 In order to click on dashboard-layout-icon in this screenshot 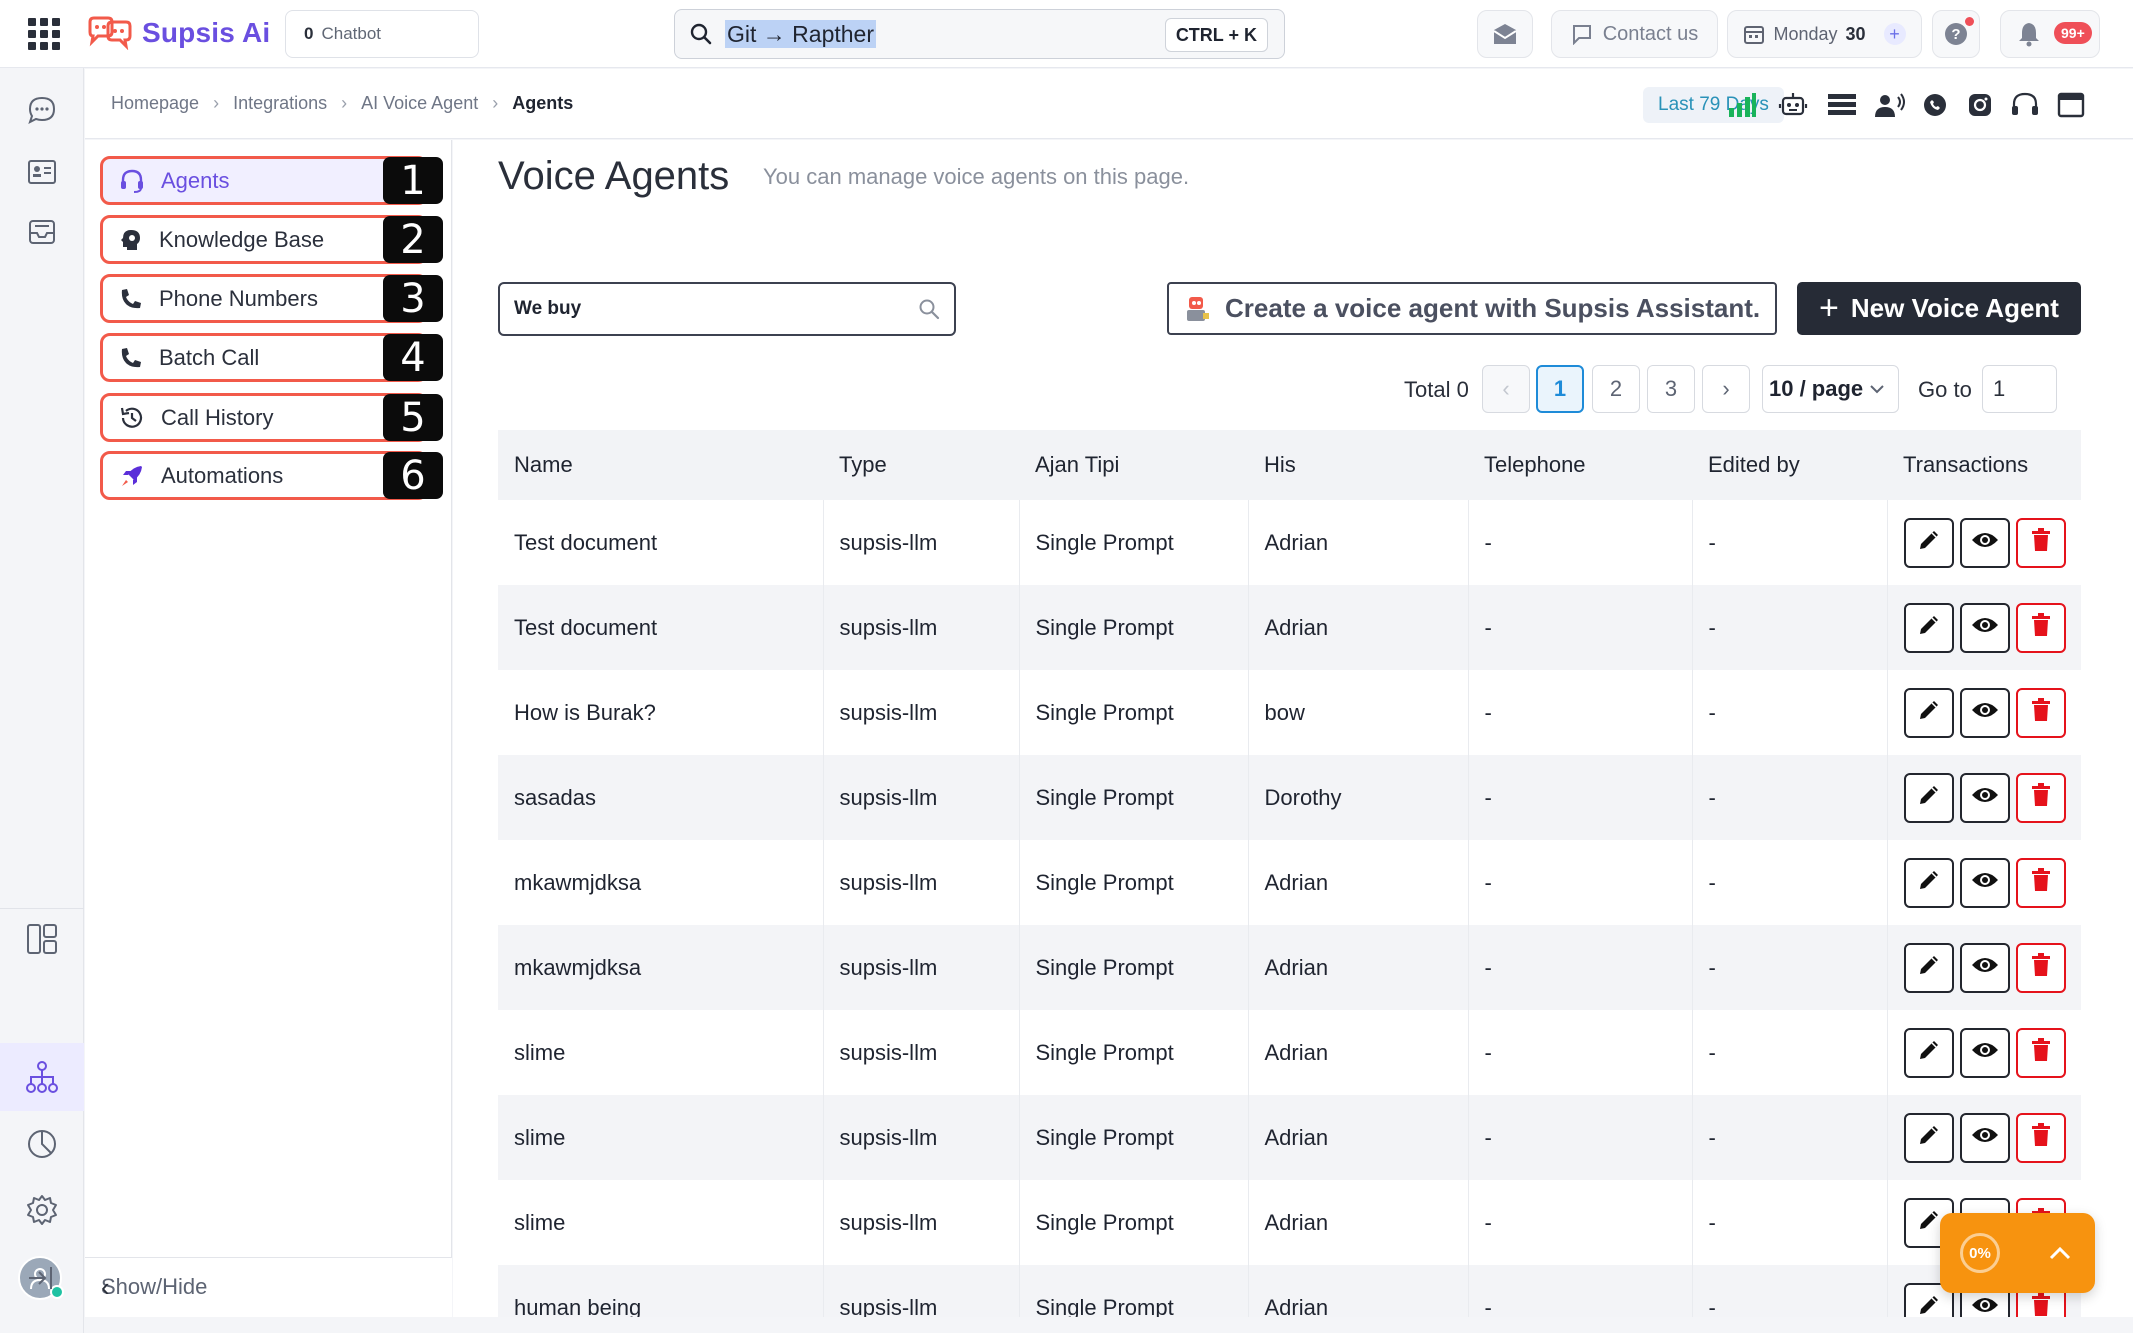, I will do `click(42, 939)`.